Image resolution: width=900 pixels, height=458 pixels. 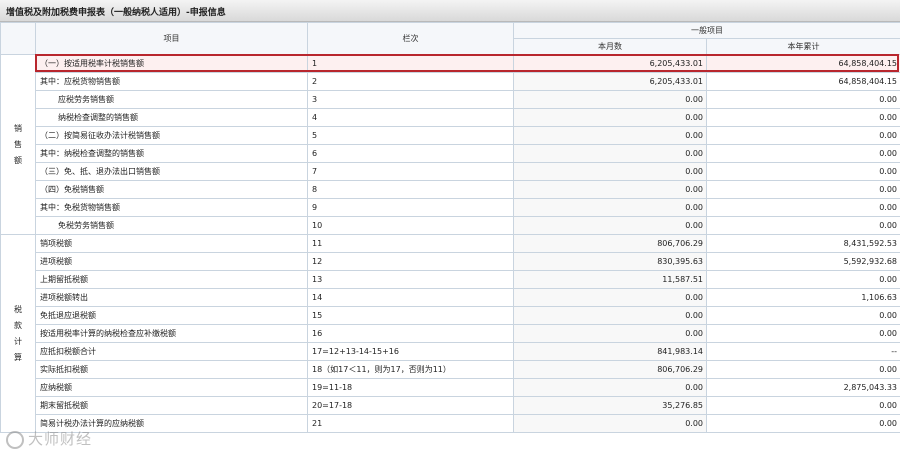 I want to click on row-item-label: 实际抵扣税额, so click(x=171, y=369).